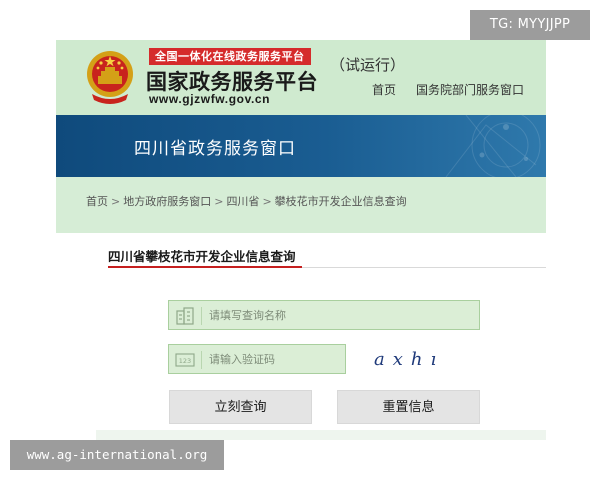  I want to click on query-name-placeholder: 请填写查询名称, so click(247, 315).